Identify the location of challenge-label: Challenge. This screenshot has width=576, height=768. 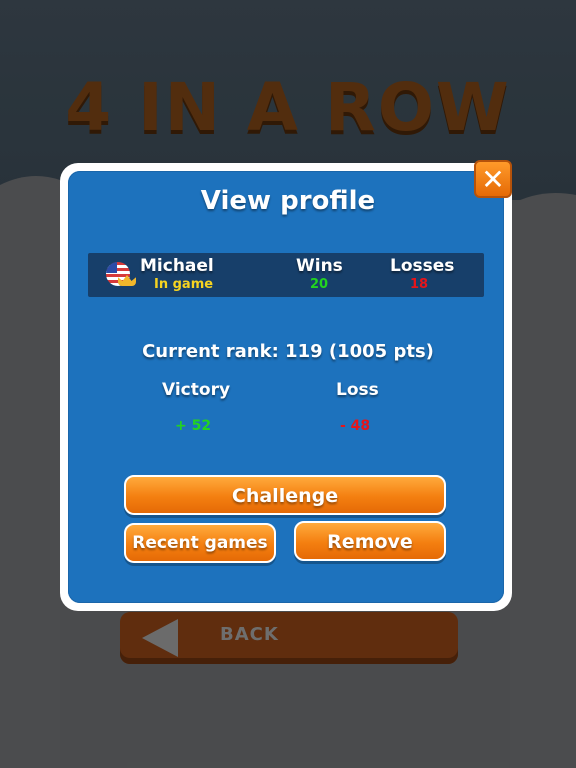
(285, 496).